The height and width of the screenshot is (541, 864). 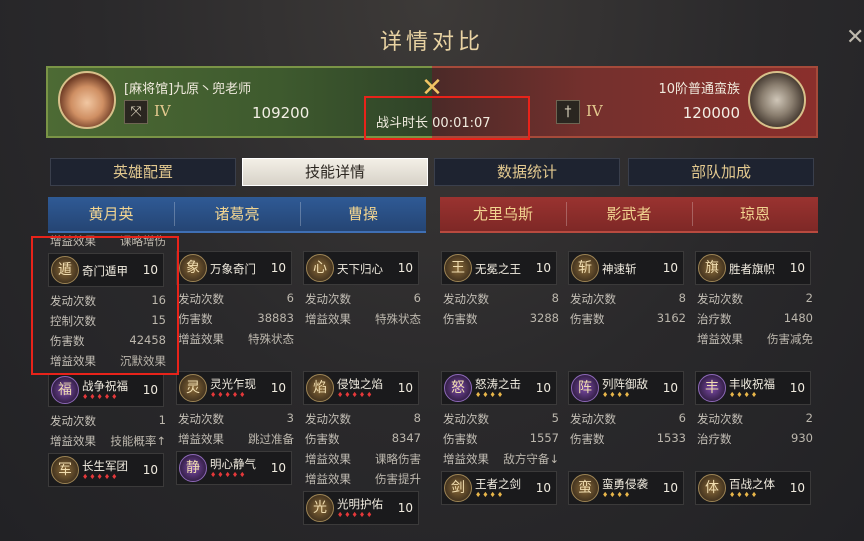 I want to click on skill-card: 斩神速斩 10, so click(x=626, y=268).